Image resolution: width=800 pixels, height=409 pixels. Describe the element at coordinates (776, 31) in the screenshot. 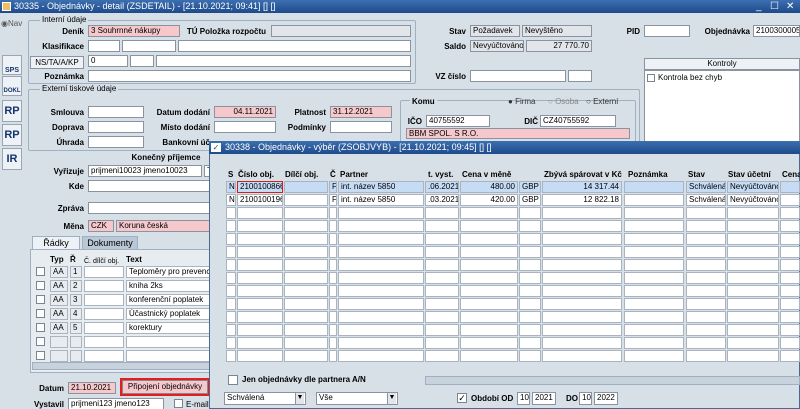

I see `objednavka-field: 2100300005` at that location.